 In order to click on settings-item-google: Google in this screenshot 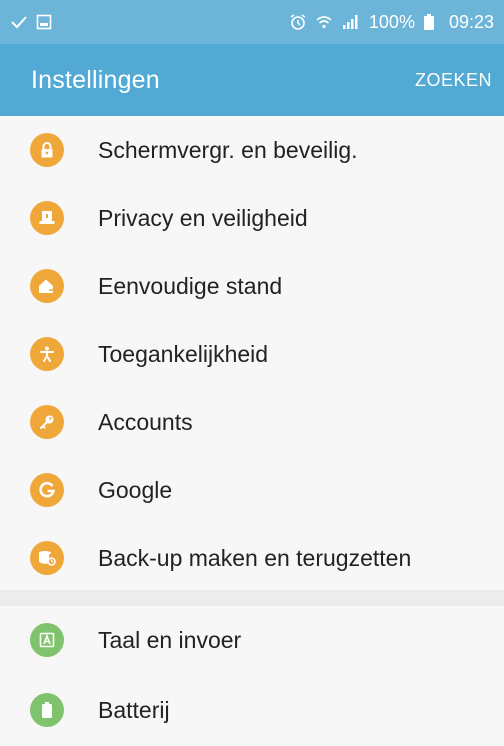, I will do `click(252, 490)`.